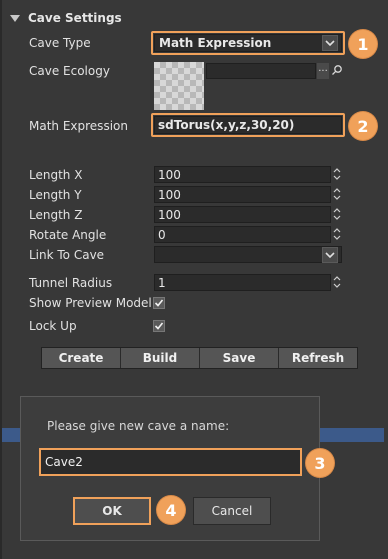  What do you see at coordinates (1, 279) in the screenshot?
I see `panel-border` at bounding box center [1, 279].